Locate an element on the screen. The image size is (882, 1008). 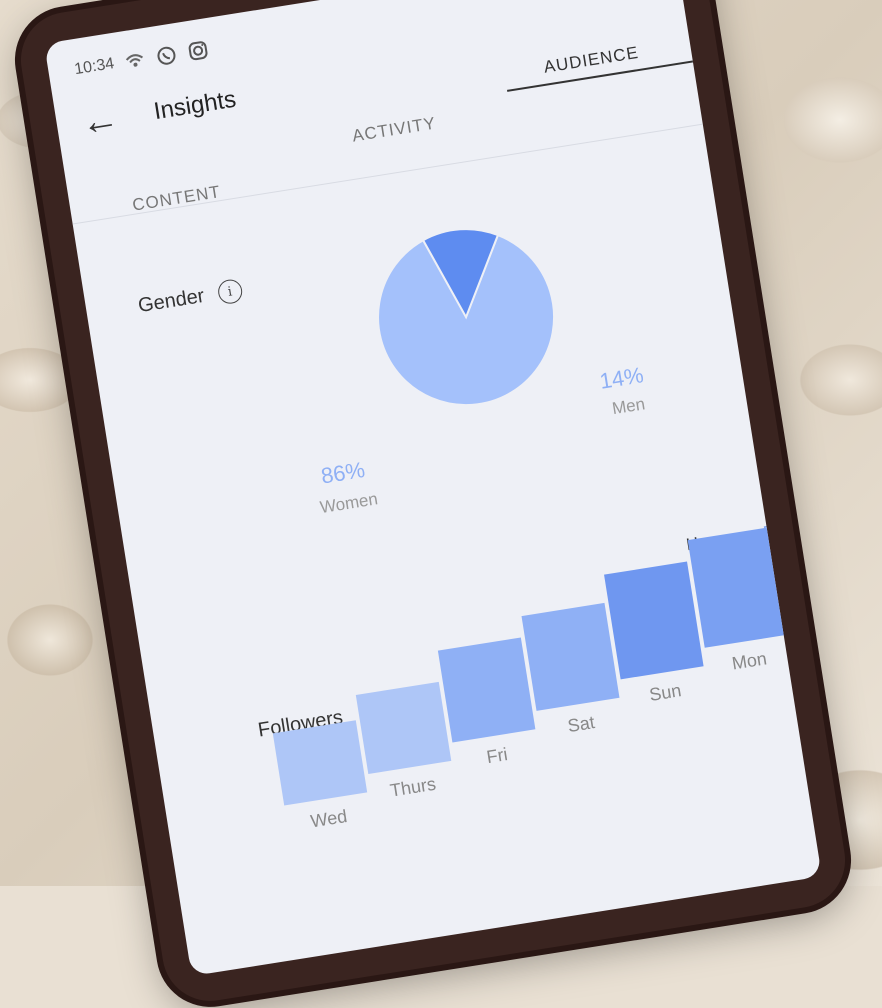
tab-bar: CONTENT ACTIVITY AUDIENCE is located at coordinates (389, 134).